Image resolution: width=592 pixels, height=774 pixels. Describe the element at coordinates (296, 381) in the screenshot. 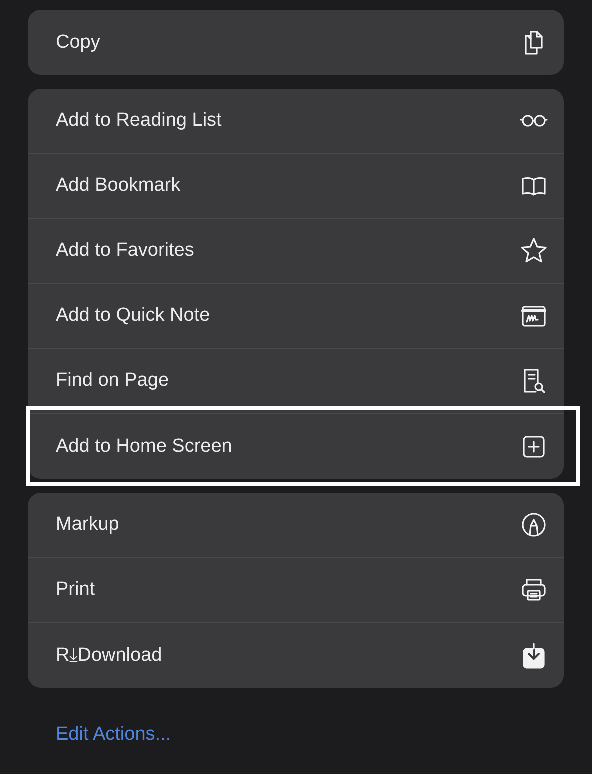

I see `menu-item: Find on Page` at that location.